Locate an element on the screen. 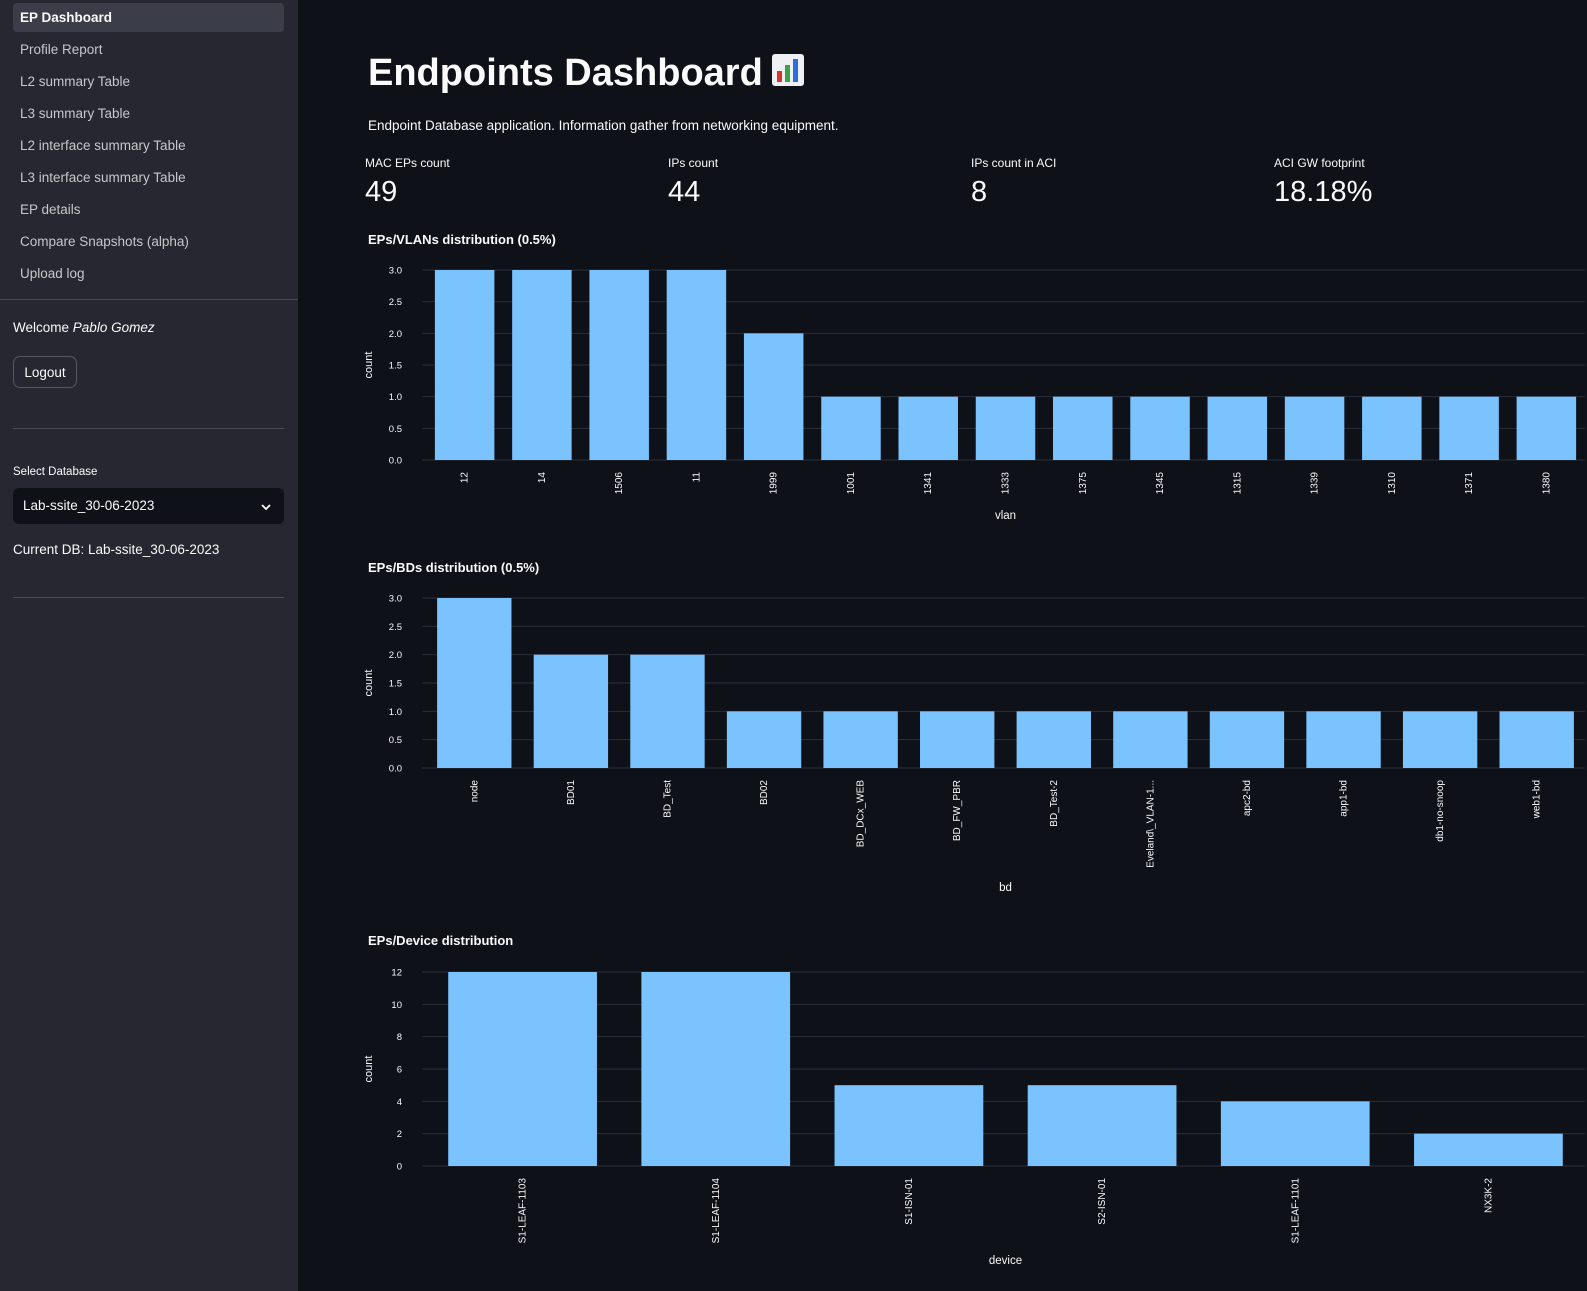 The width and height of the screenshot is (1587, 1291). y-tick-label: 3.0 is located at coordinates (395, 599).